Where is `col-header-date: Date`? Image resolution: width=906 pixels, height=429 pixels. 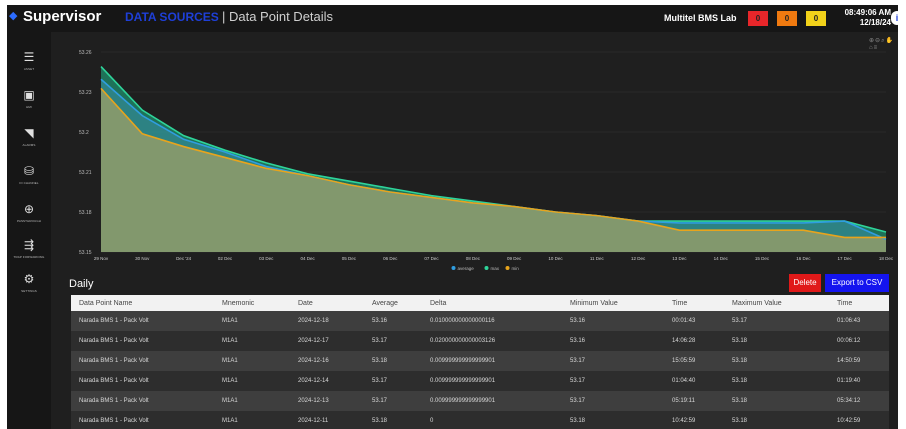 col-header-date: Date is located at coordinates (327, 303).